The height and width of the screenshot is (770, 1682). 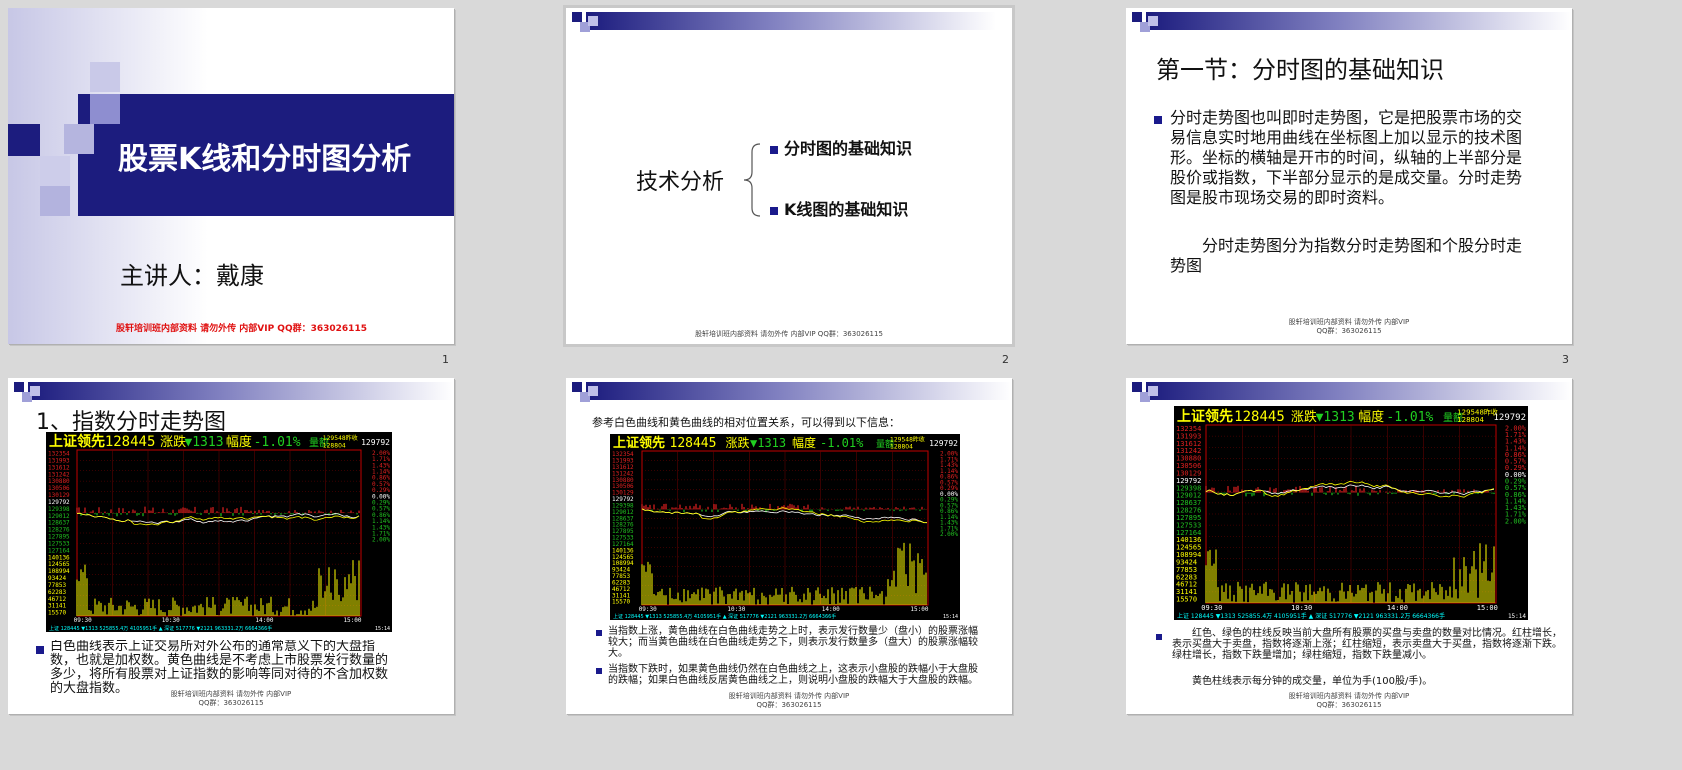 I want to click on list-item-label: K线图的基础知识, so click(x=846, y=209).